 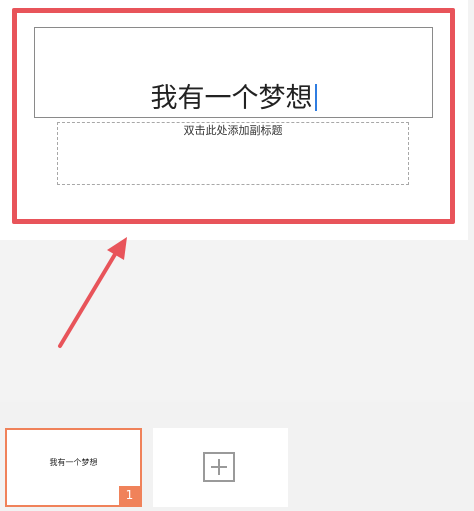 What do you see at coordinates (92, 292) in the screenshot?
I see `arrow-icon` at bounding box center [92, 292].